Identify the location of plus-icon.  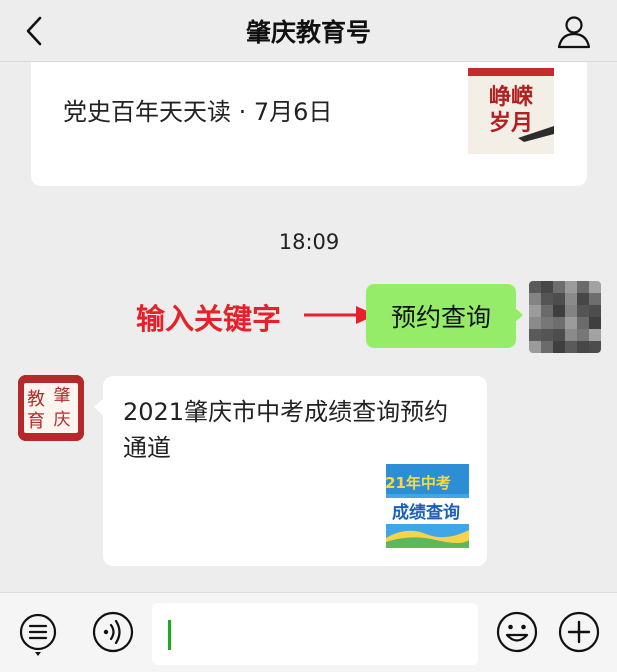
(579, 632).